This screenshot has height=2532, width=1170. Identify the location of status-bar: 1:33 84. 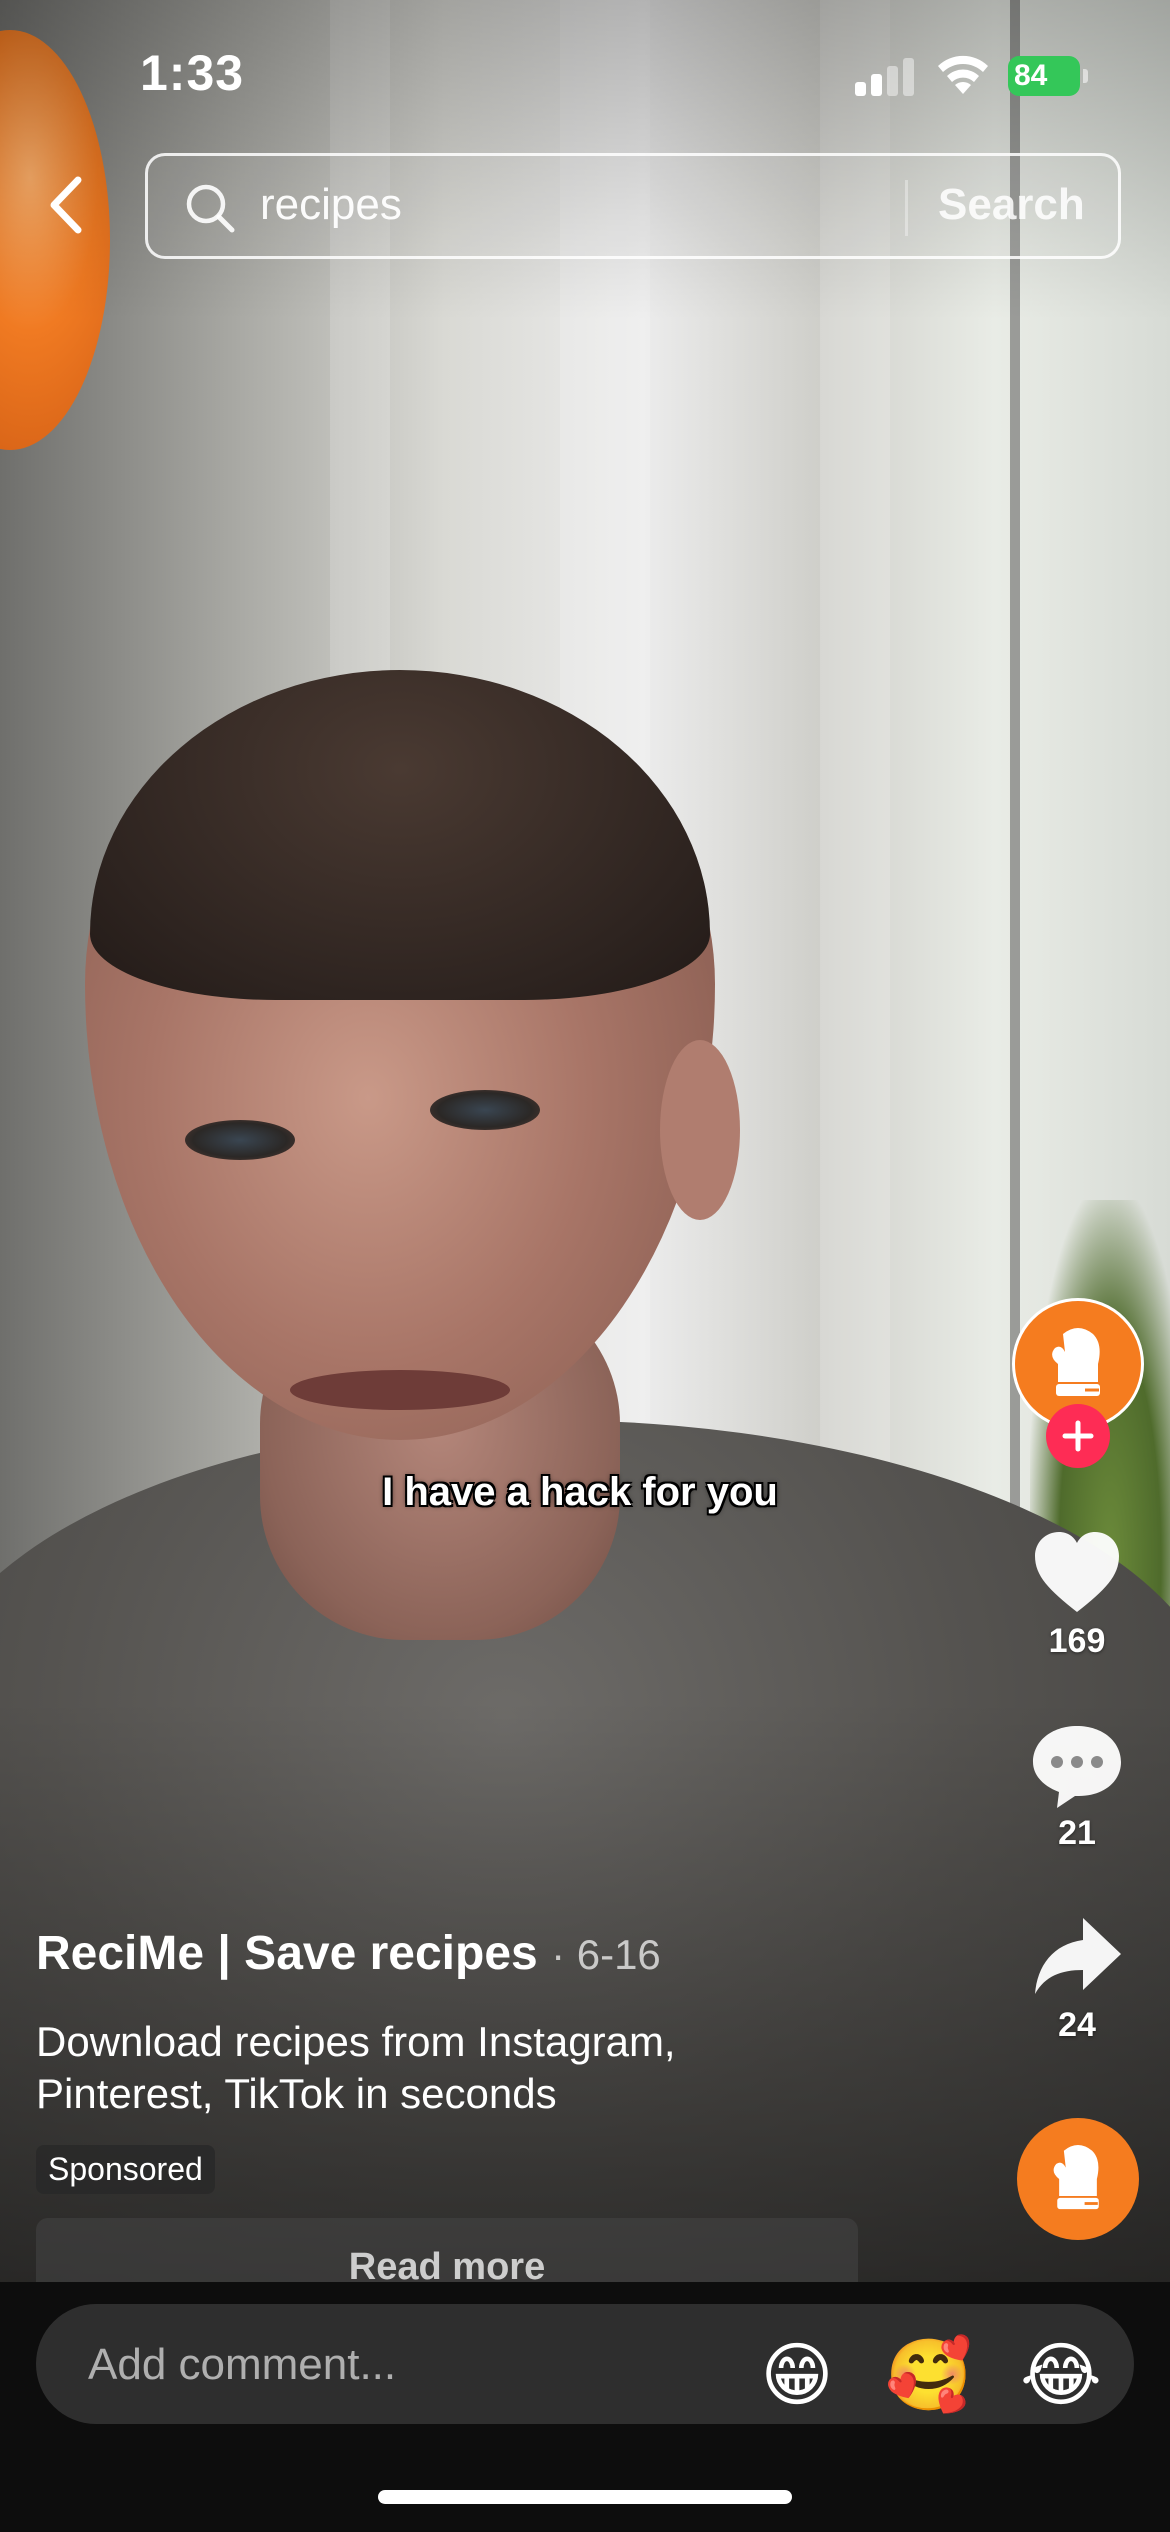
(585, 75).